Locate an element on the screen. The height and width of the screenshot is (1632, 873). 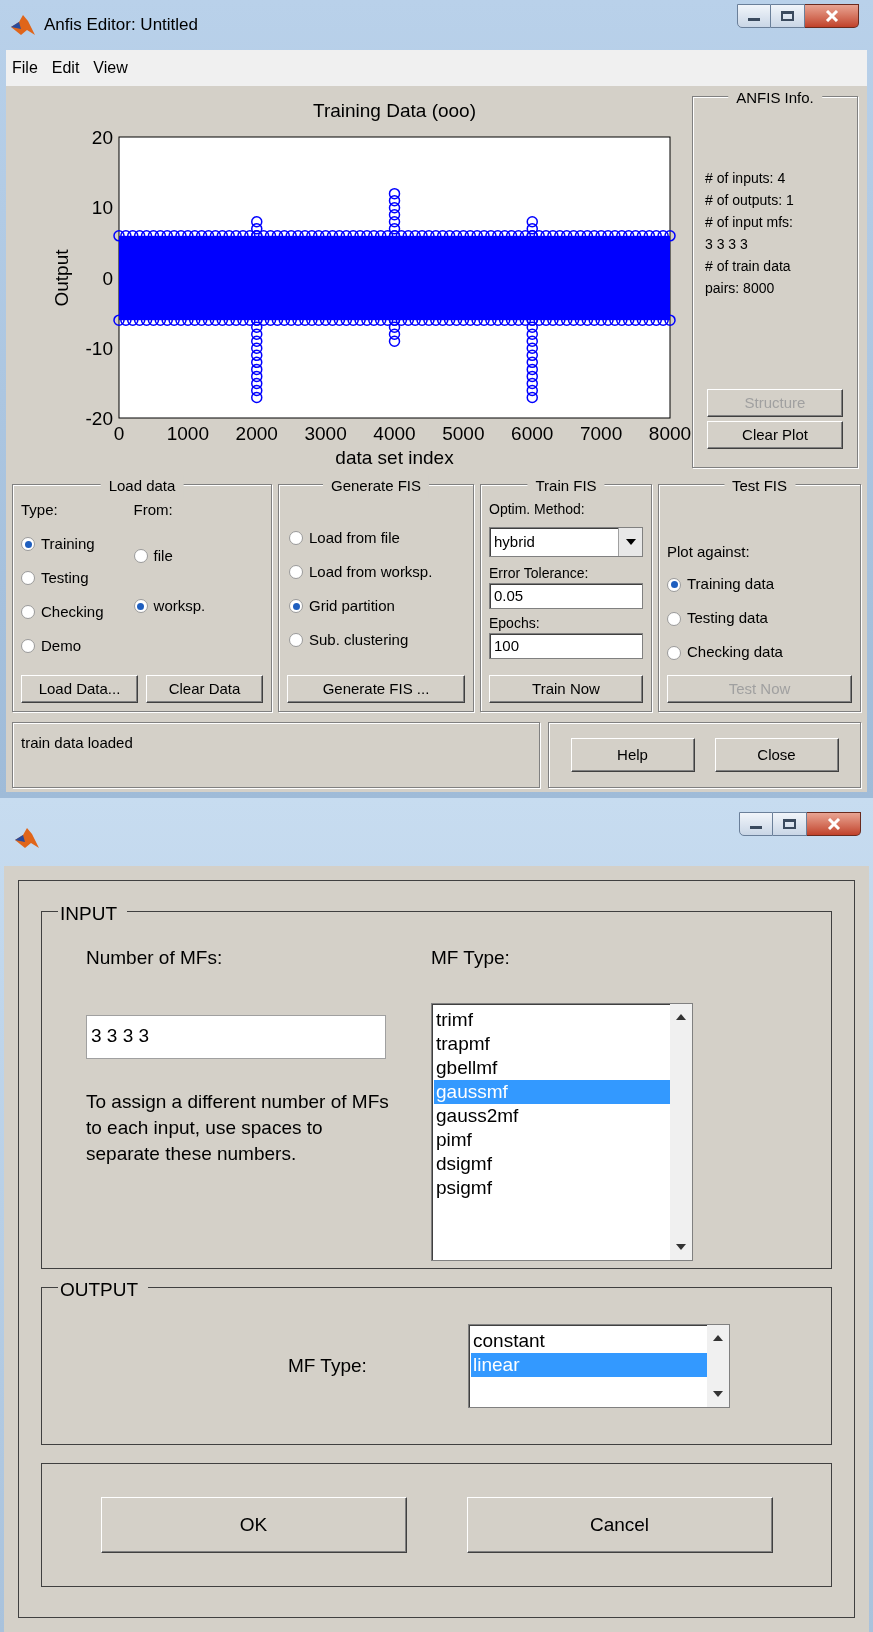
x-tick-label: 8000 is located at coordinates (670, 433).